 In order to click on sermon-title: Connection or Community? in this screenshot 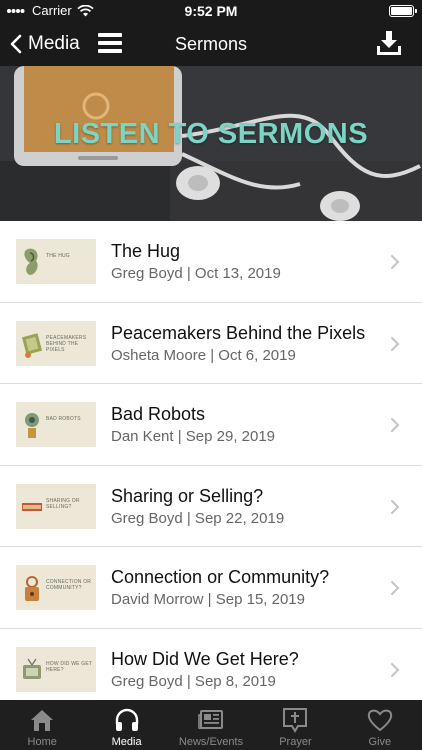, I will do `click(220, 577)`.